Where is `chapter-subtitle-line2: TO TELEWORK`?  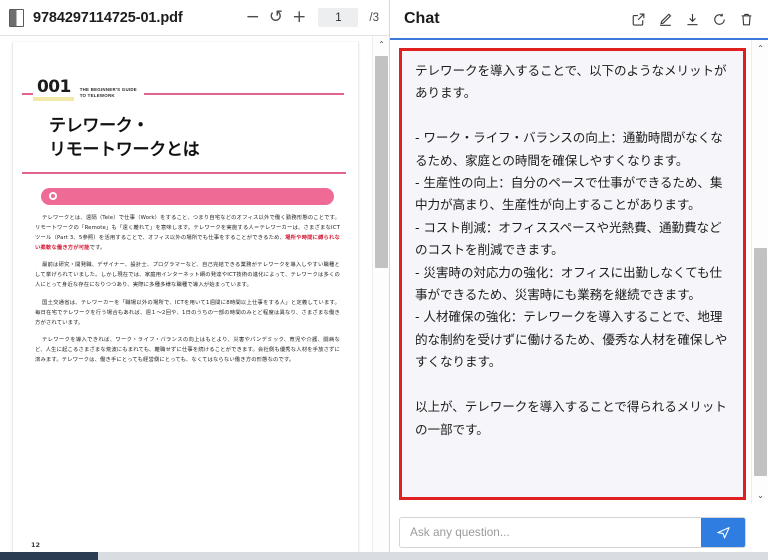 chapter-subtitle-line2: TO TELEWORK is located at coordinates (97, 96).